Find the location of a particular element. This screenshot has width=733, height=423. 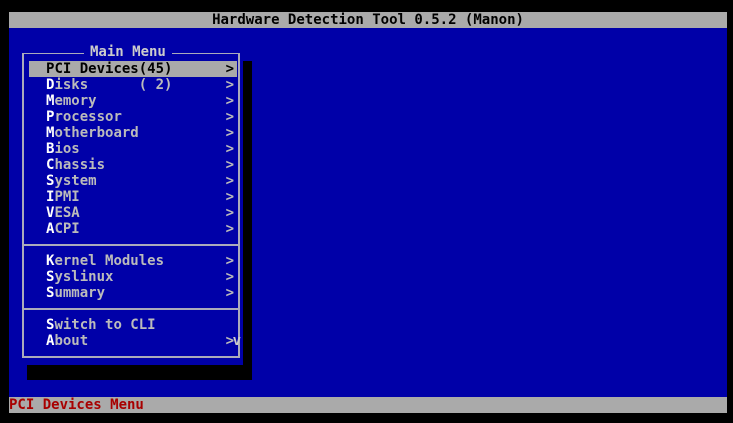

menu-item-label: Kernel Modules is located at coordinates (105, 261).